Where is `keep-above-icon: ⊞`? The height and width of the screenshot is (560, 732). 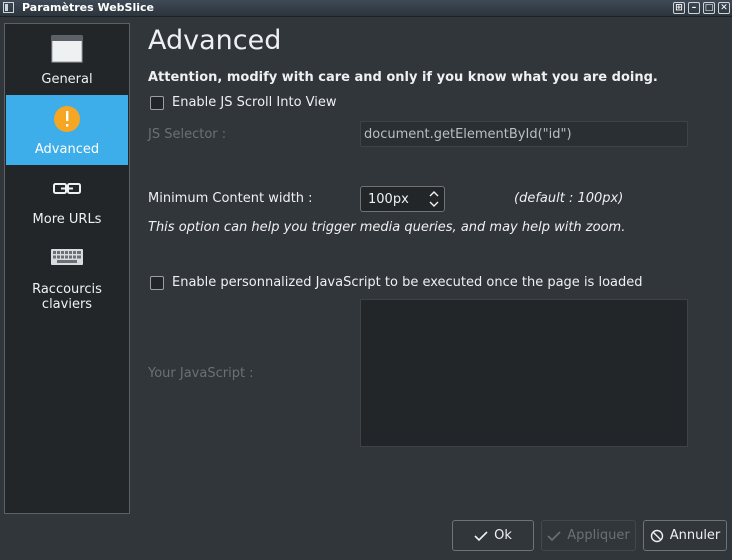
keep-above-icon: ⊞ is located at coordinates (679, 8).